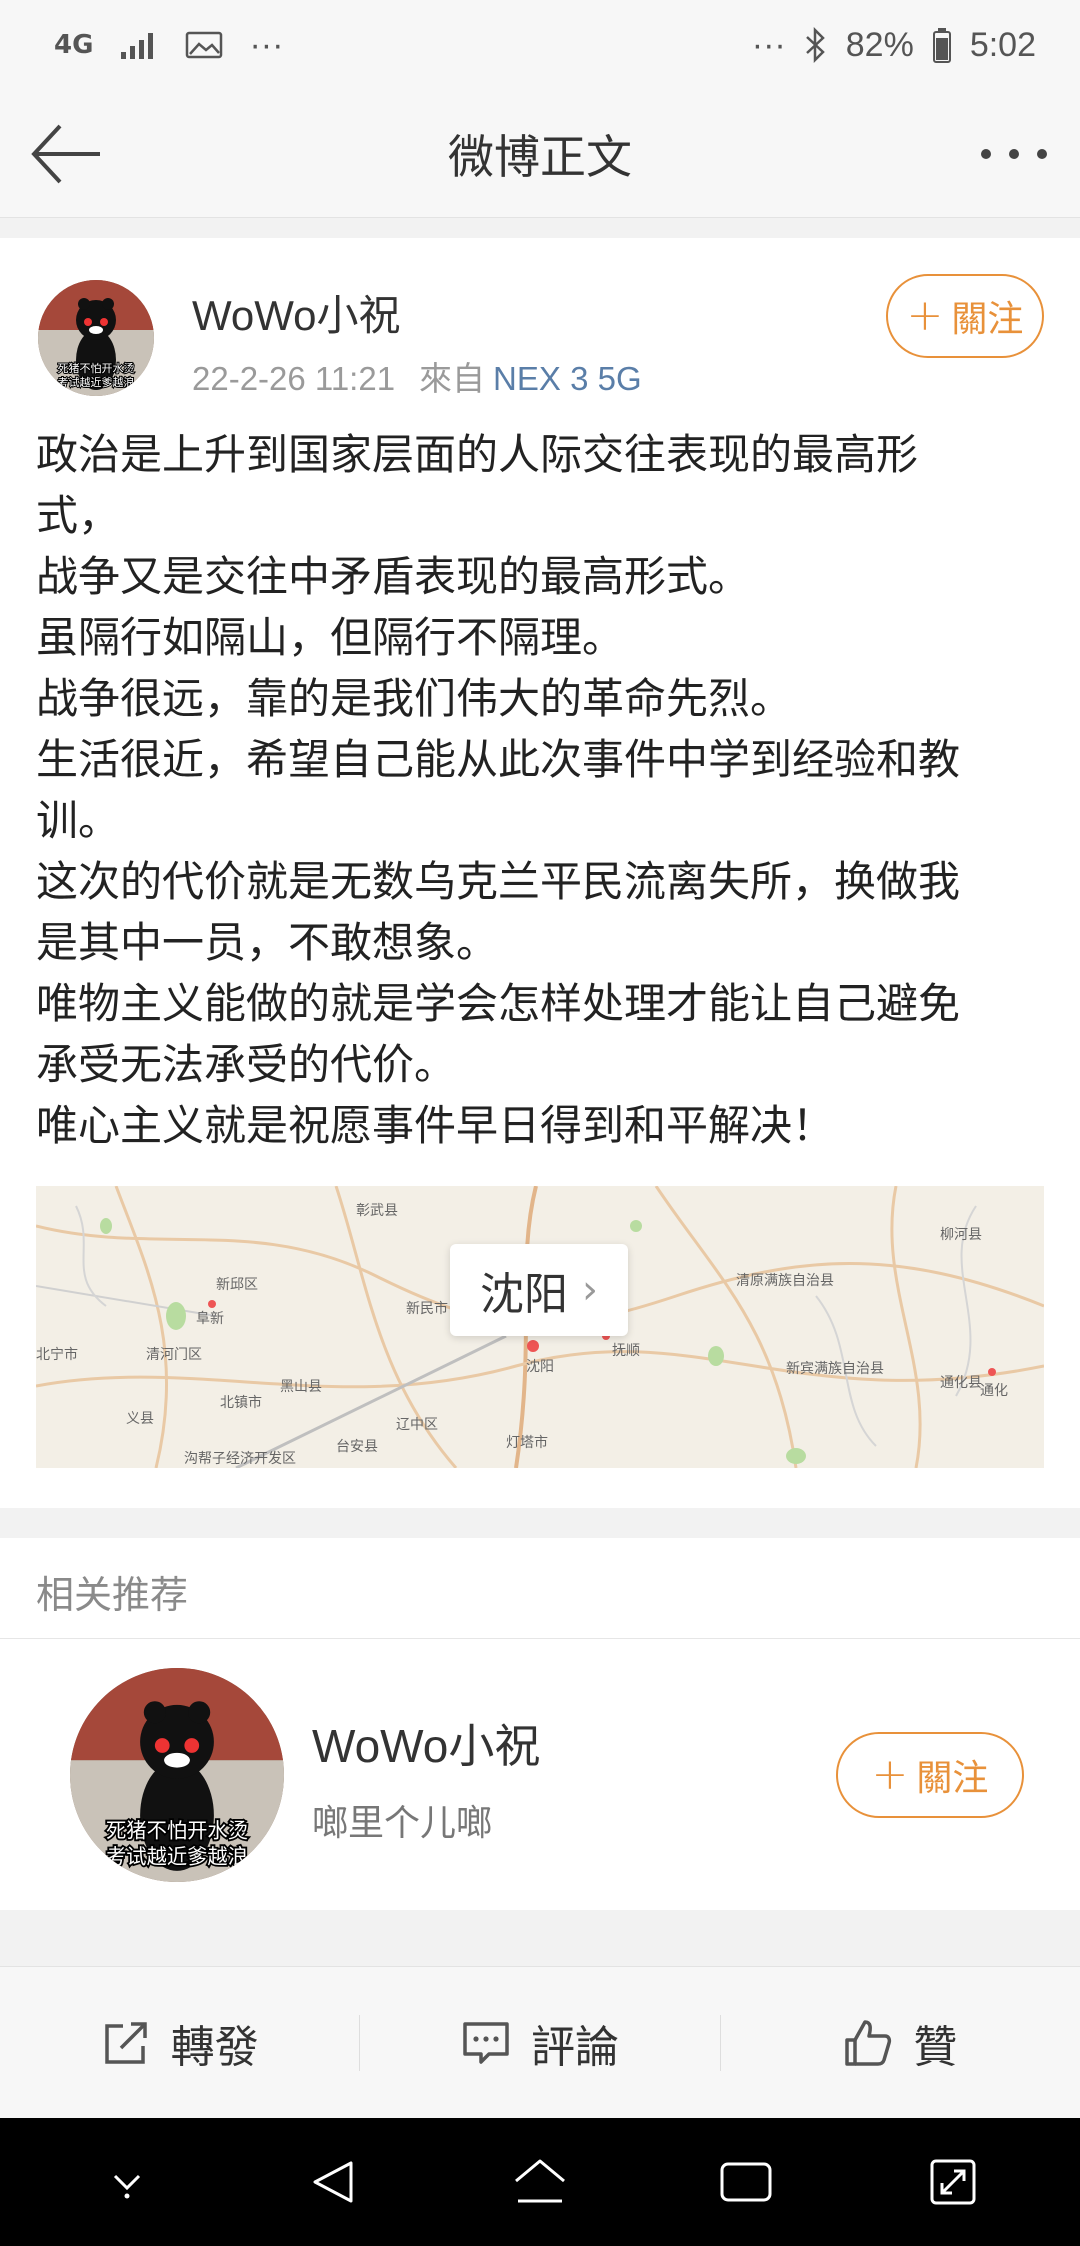  What do you see at coordinates (435, 1125) in the screenshot?
I see `post-line: 唯心主义就是祝愿事件早日得到和平解决！` at bounding box center [435, 1125].